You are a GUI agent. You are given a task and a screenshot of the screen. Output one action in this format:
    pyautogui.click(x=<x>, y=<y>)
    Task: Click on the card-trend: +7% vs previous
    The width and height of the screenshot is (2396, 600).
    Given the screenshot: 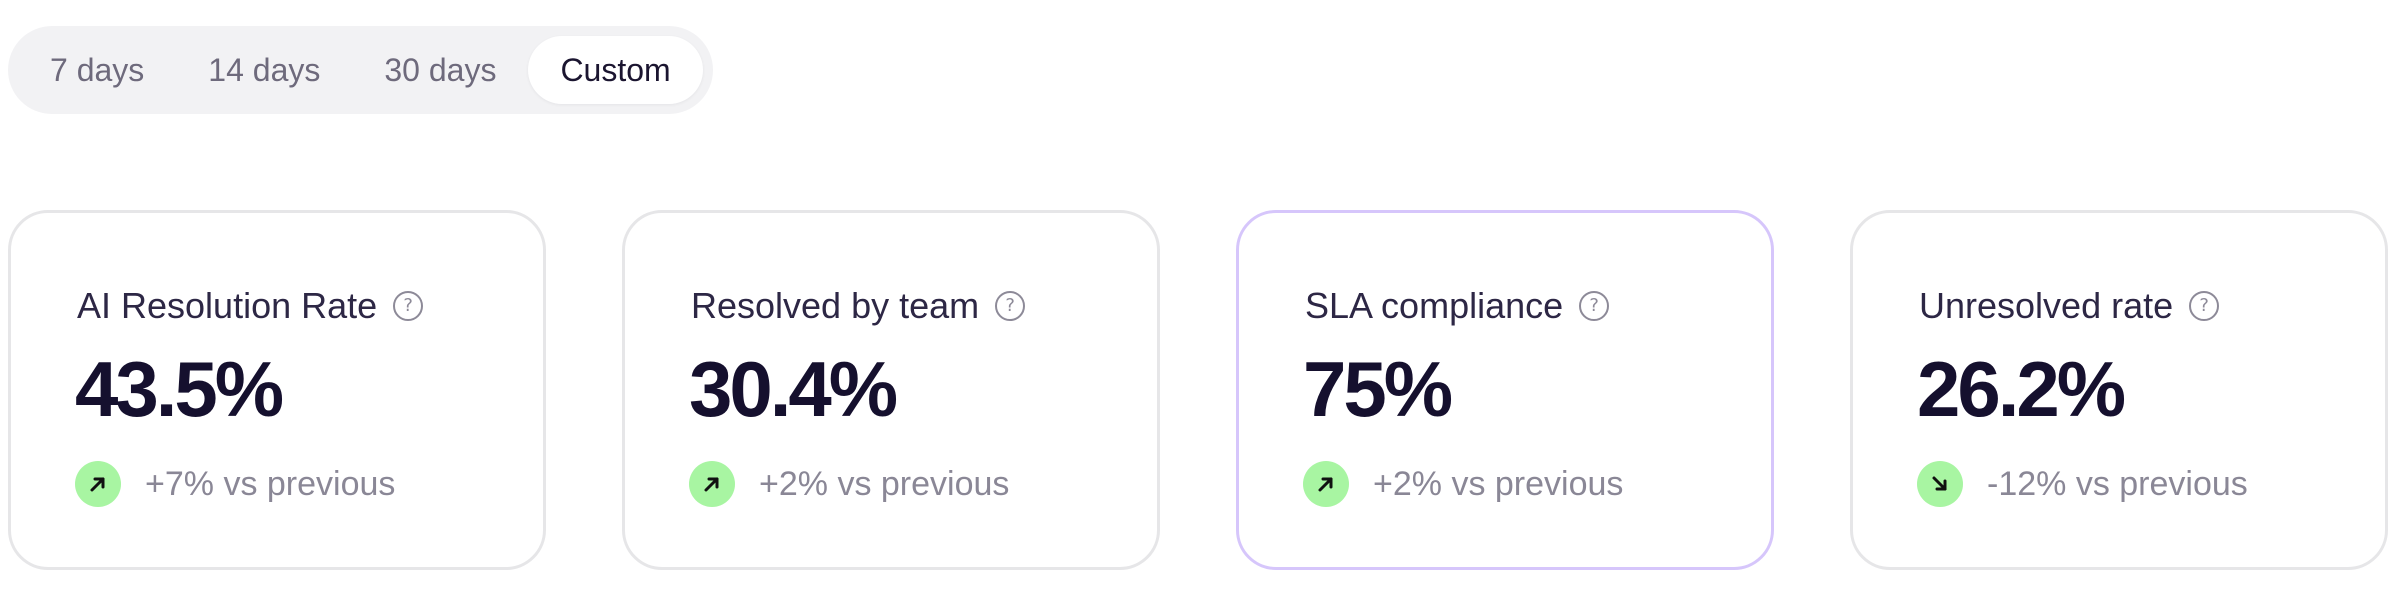 What is the action you would take?
    pyautogui.click(x=235, y=484)
    